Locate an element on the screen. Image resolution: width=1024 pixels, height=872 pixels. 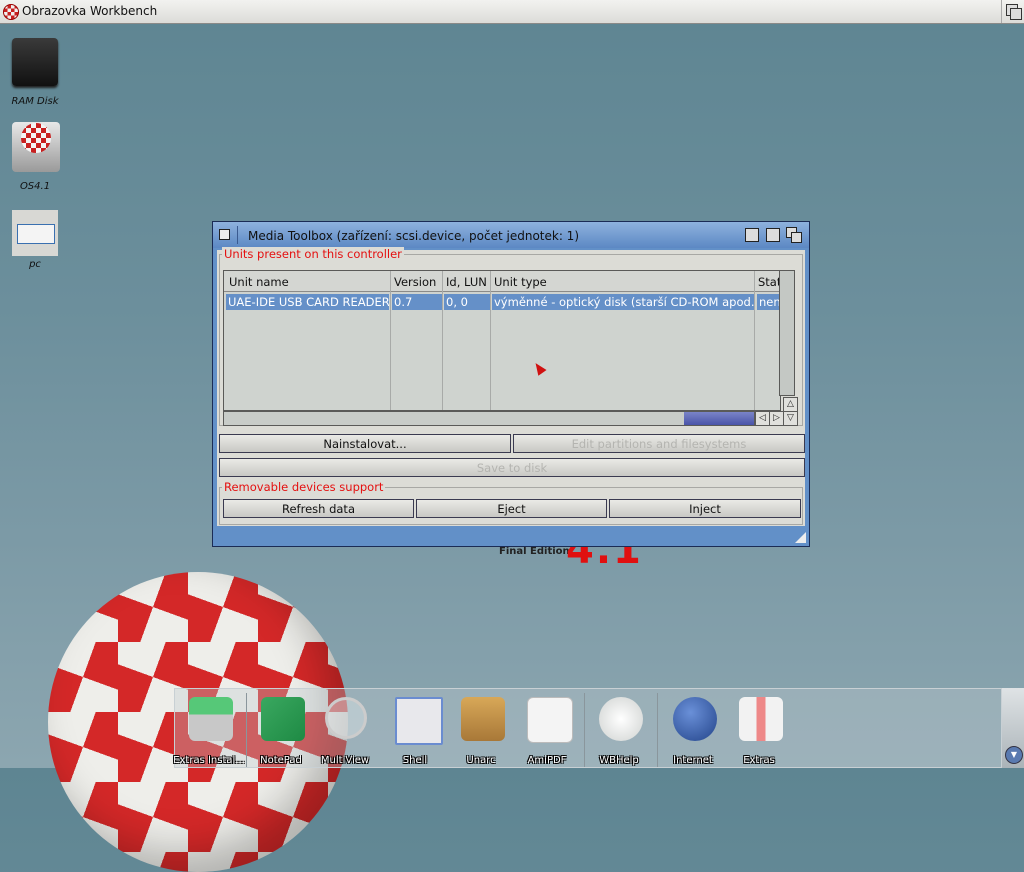
units-group-label: Units present on this controller is located at coordinates (313, 254).